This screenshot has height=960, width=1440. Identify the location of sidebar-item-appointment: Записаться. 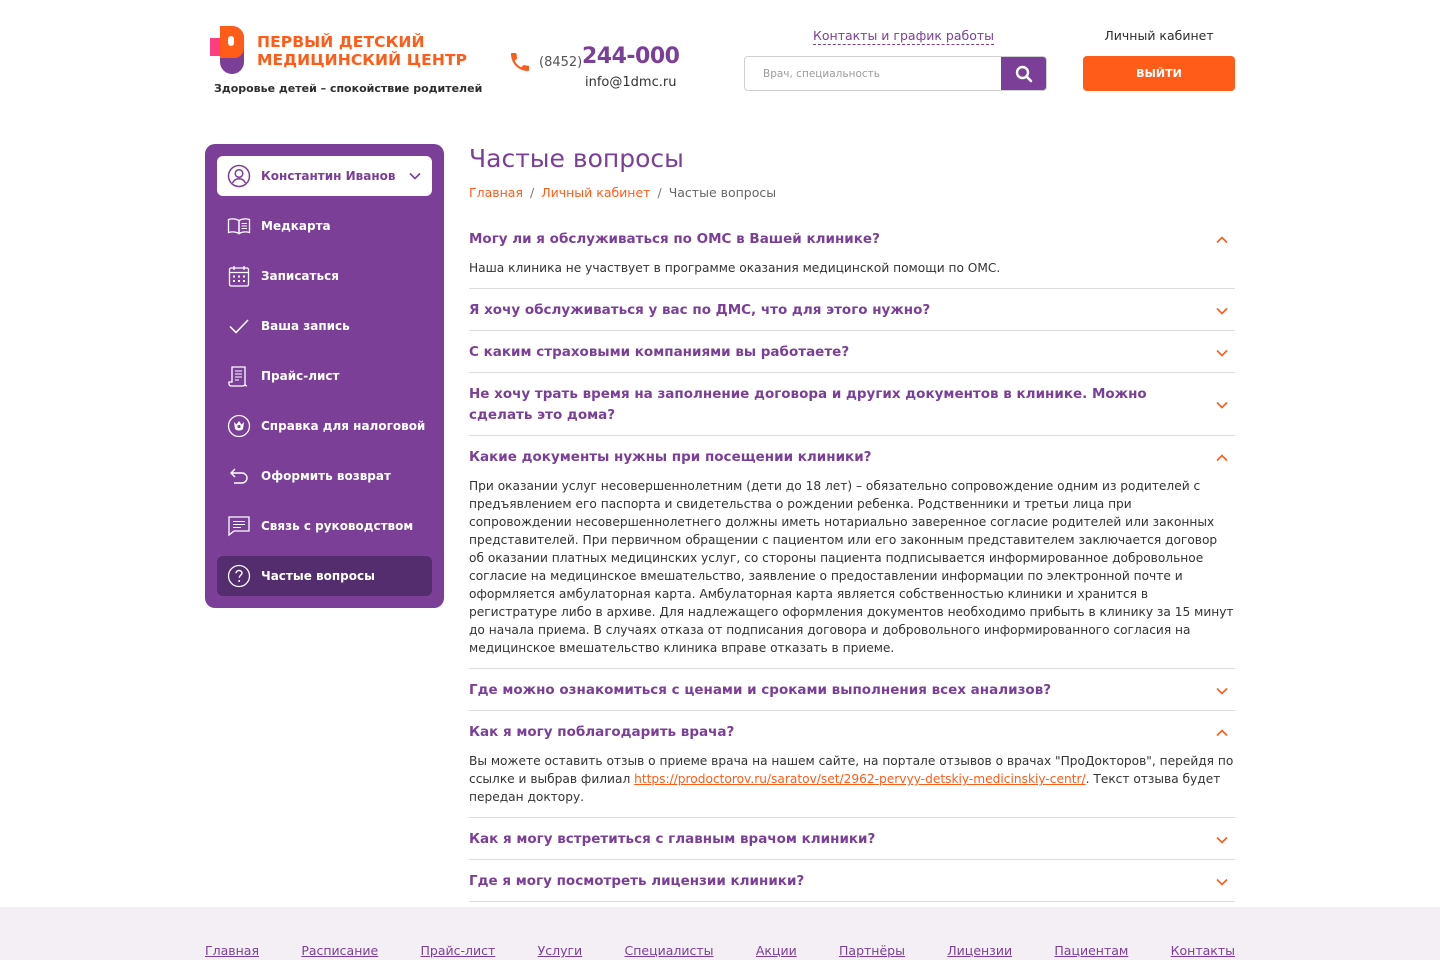
(324, 276).